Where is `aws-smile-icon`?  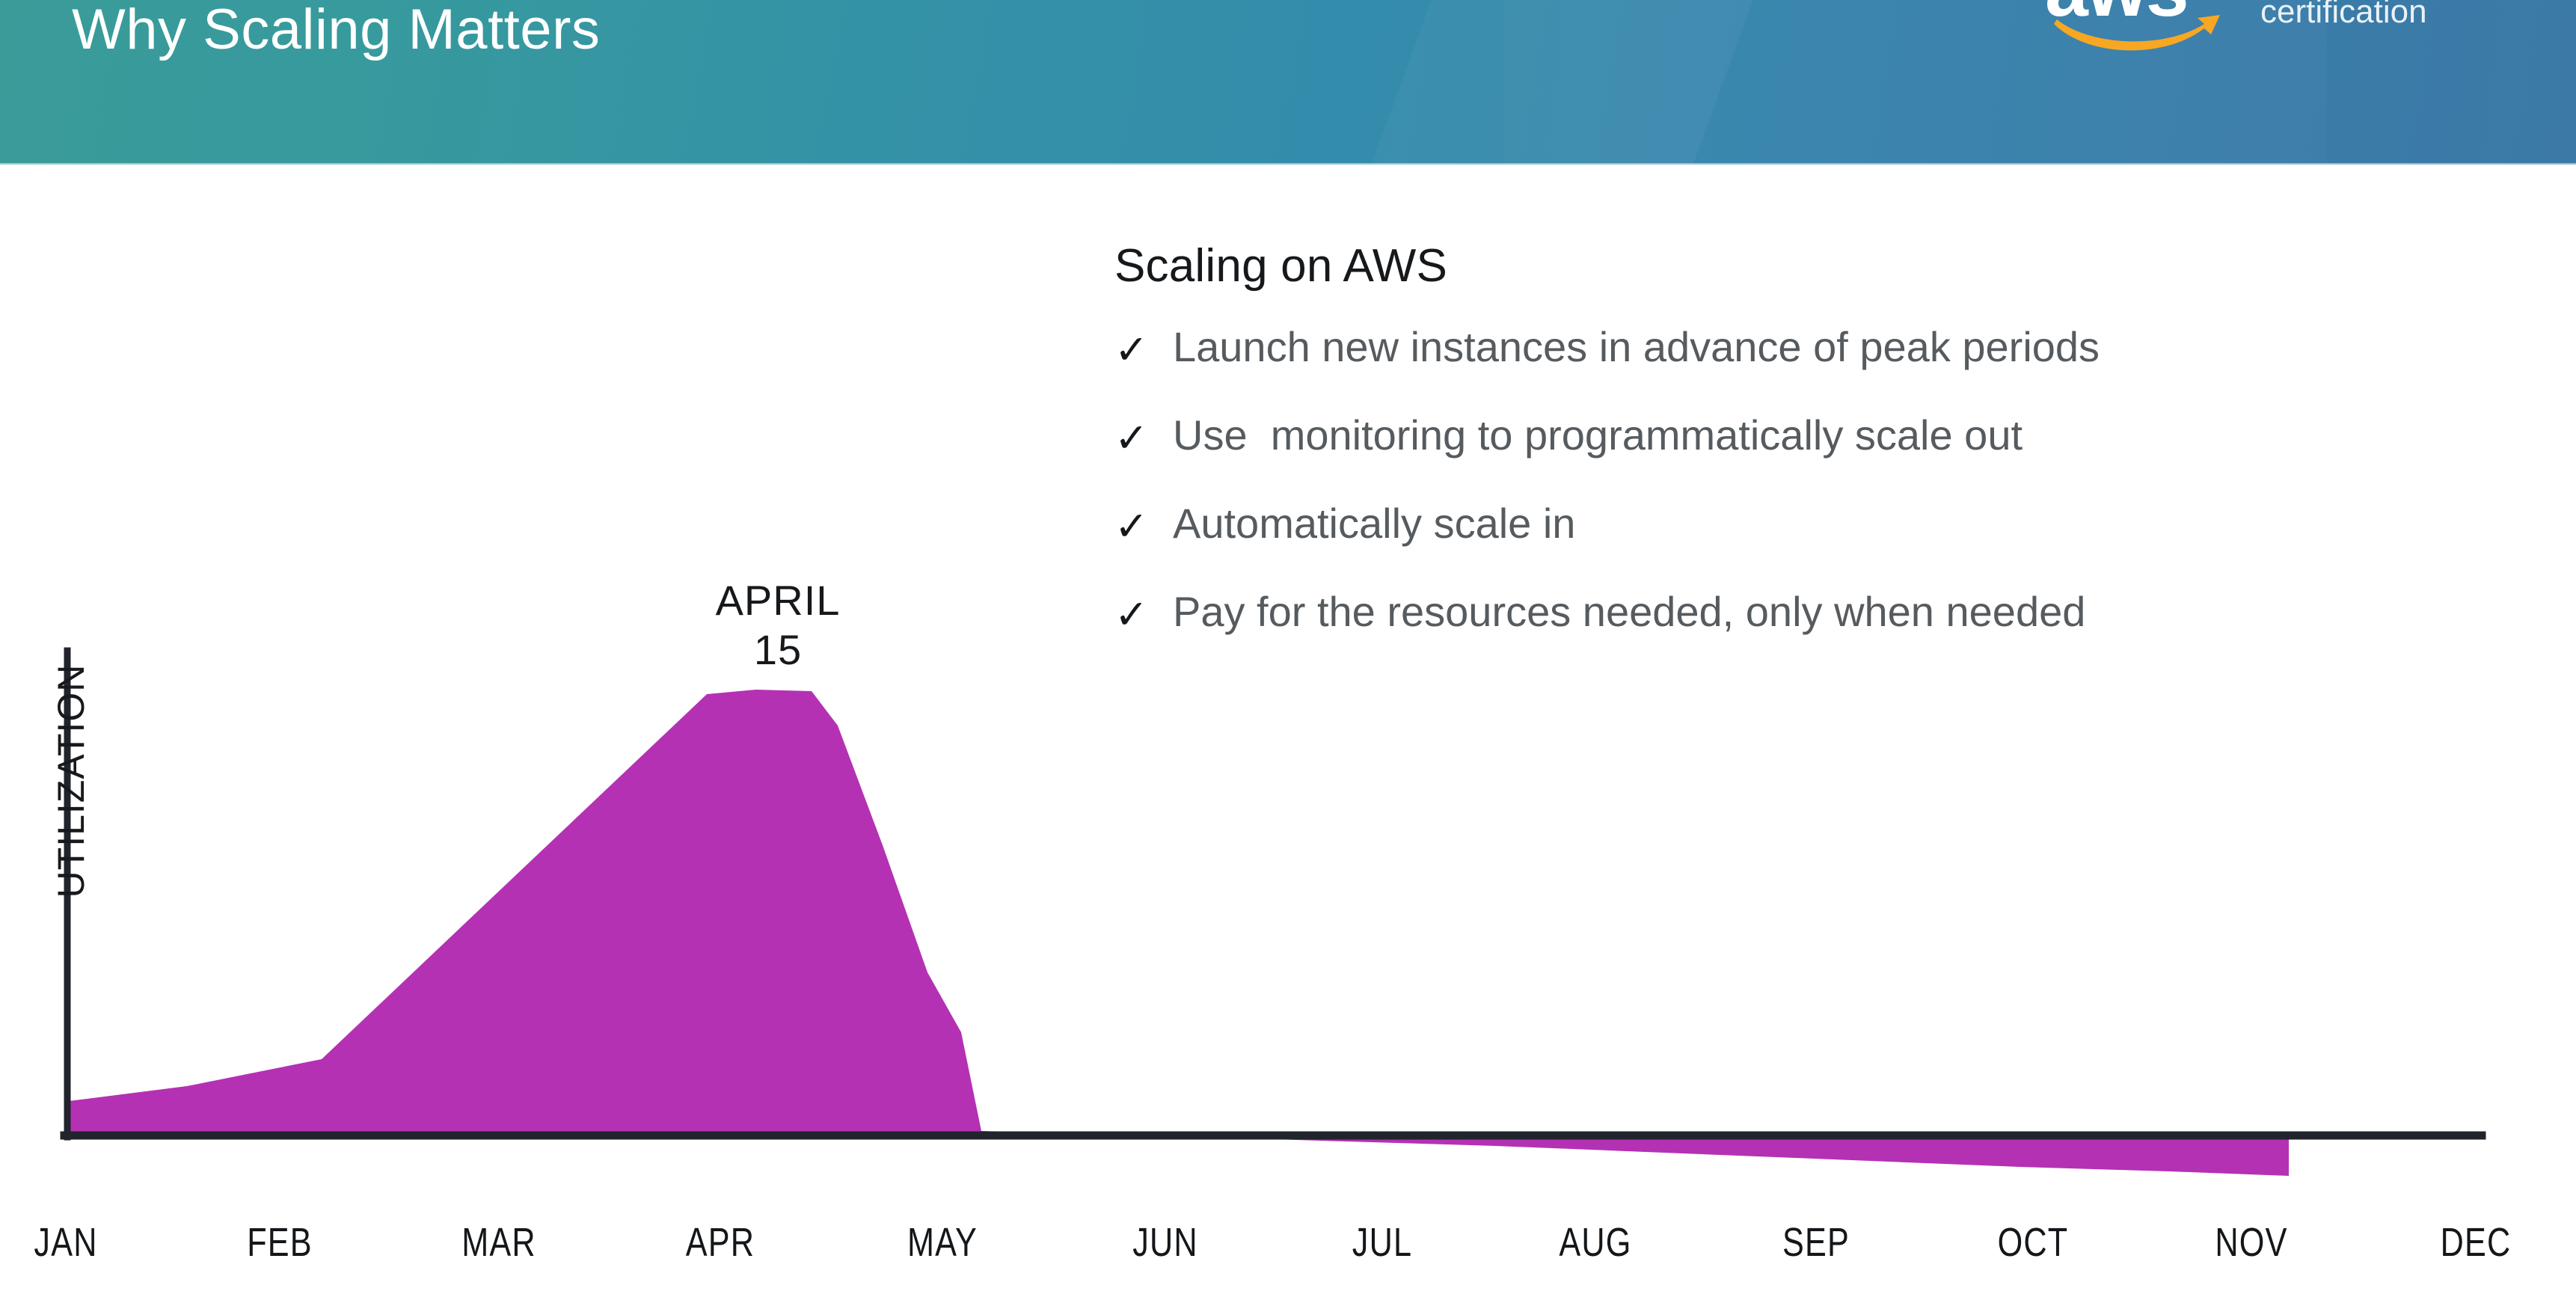 aws-smile-icon is located at coordinates (2137, 33).